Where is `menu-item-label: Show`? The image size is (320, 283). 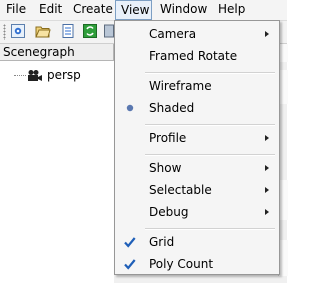 menu-item-label: Show is located at coordinates (165, 168).